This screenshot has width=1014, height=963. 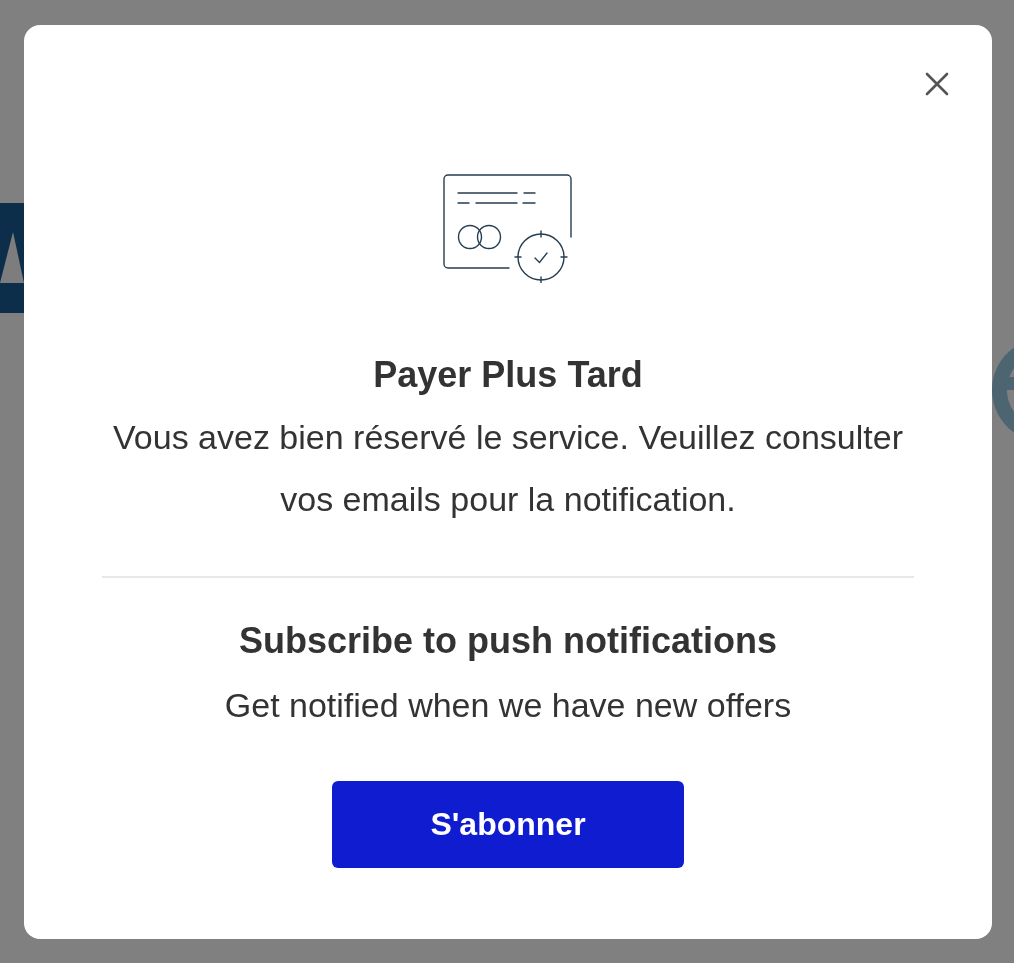 I want to click on subscribe-title: Subscribe to push notifications, so click(x=508, y=641).